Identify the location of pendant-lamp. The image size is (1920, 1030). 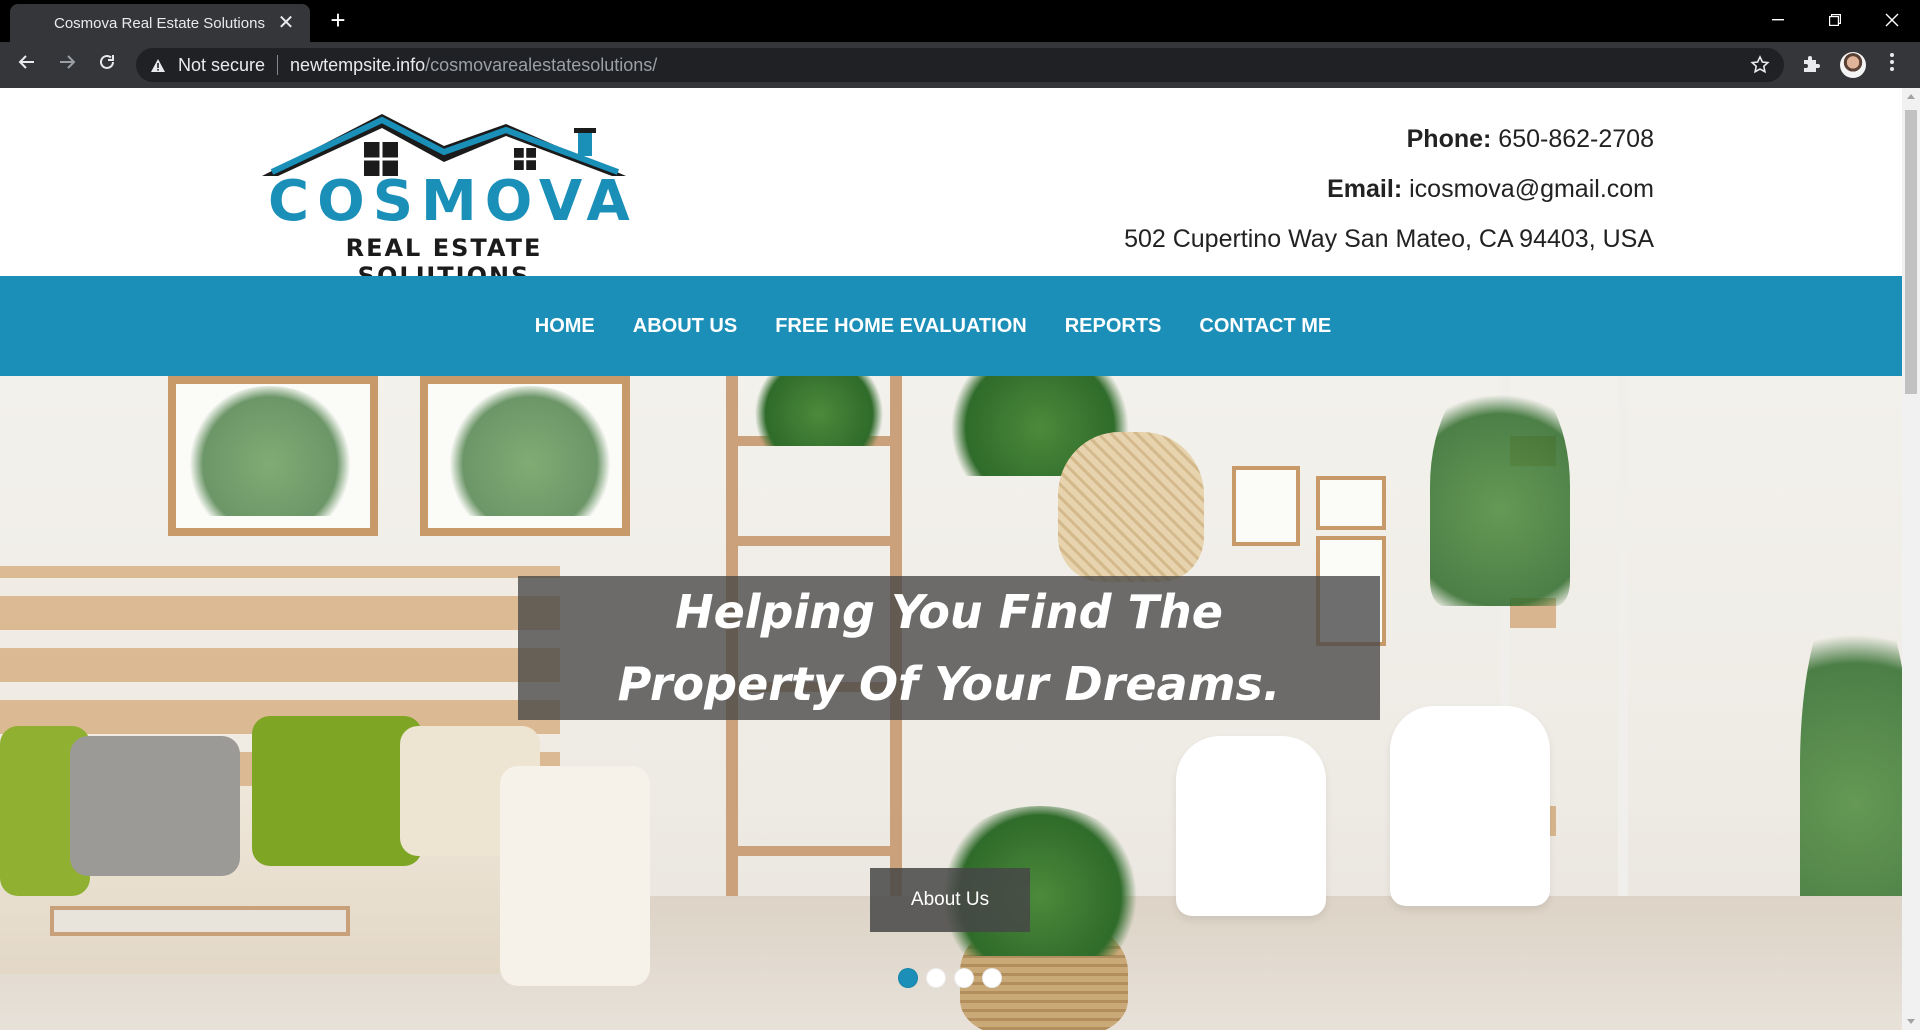
(1131, 507).